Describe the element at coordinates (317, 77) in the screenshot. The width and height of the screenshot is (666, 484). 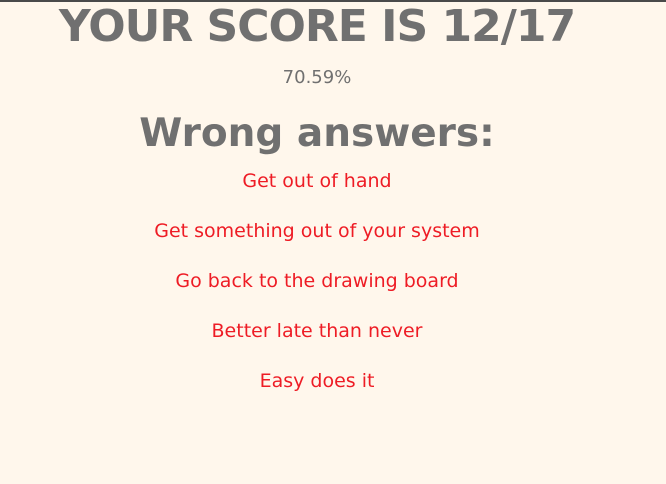
I see `score-percentage: 70.59%` at that location.